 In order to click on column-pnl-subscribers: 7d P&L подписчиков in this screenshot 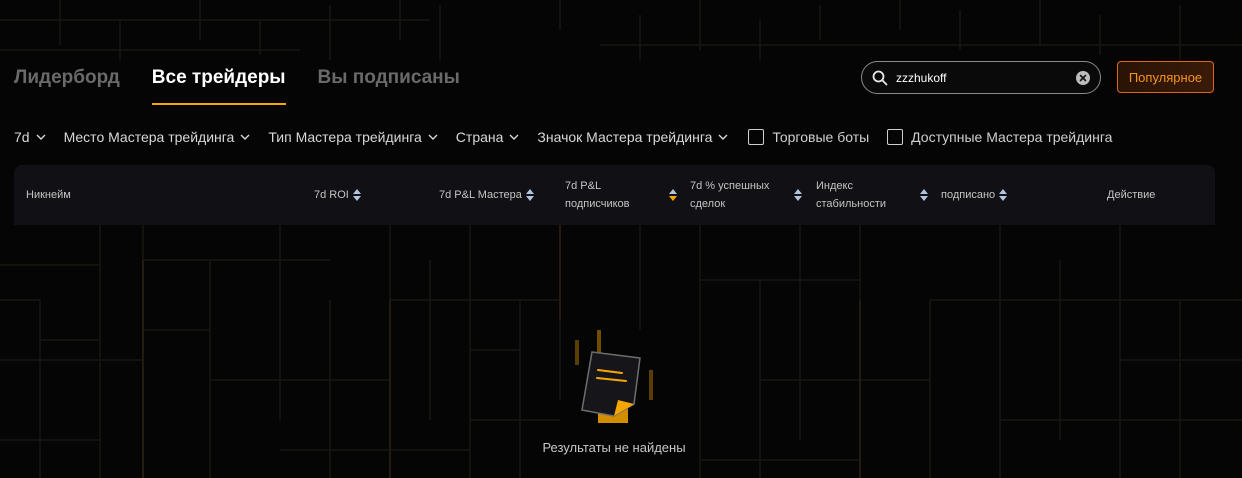, I will do `click(622, 195)`.